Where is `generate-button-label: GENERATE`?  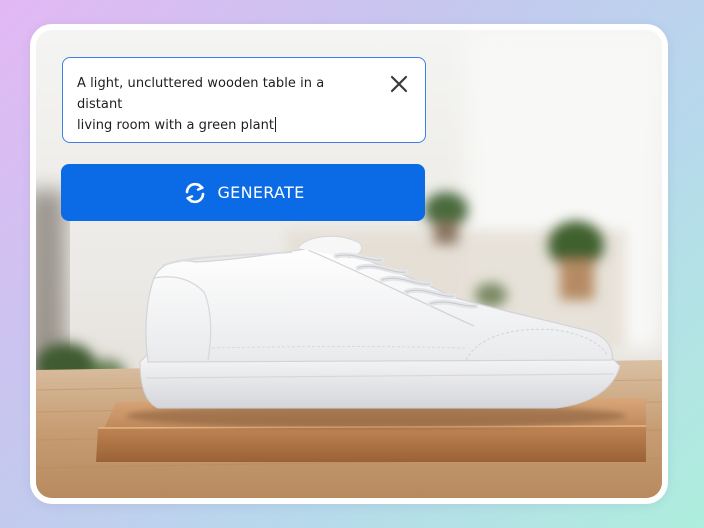 generate-button-label: GENERATE is located at coordinates (261, 192).